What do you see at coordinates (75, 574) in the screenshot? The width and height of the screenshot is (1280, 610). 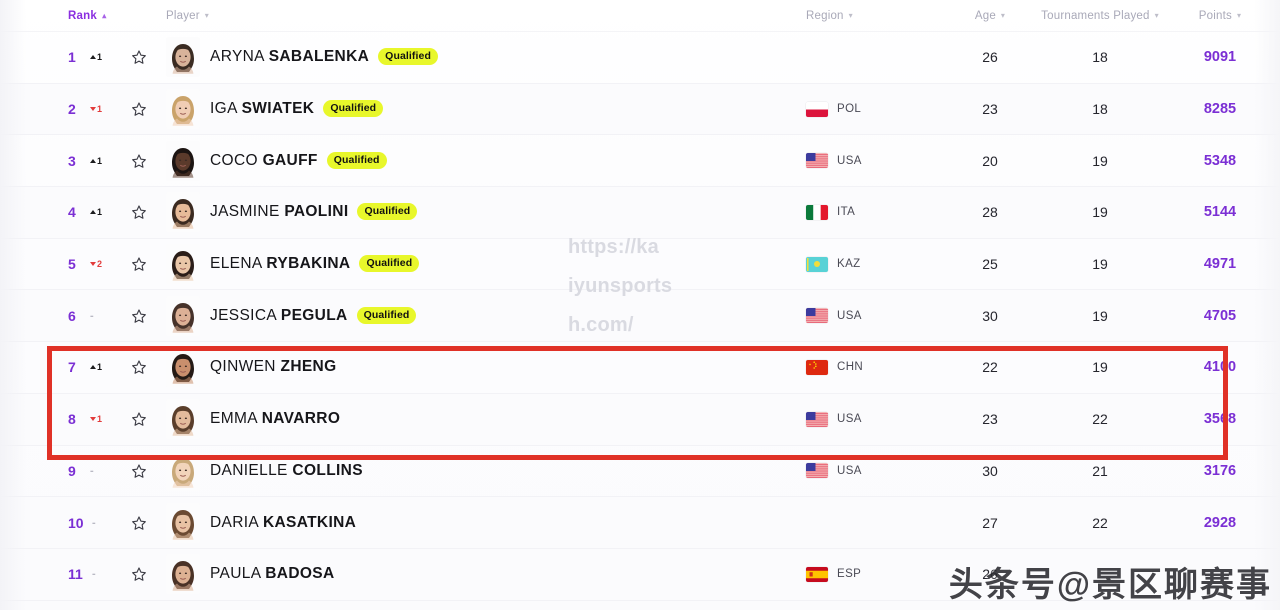 I see `rank-number: 11` at bounding box center [75, 574].